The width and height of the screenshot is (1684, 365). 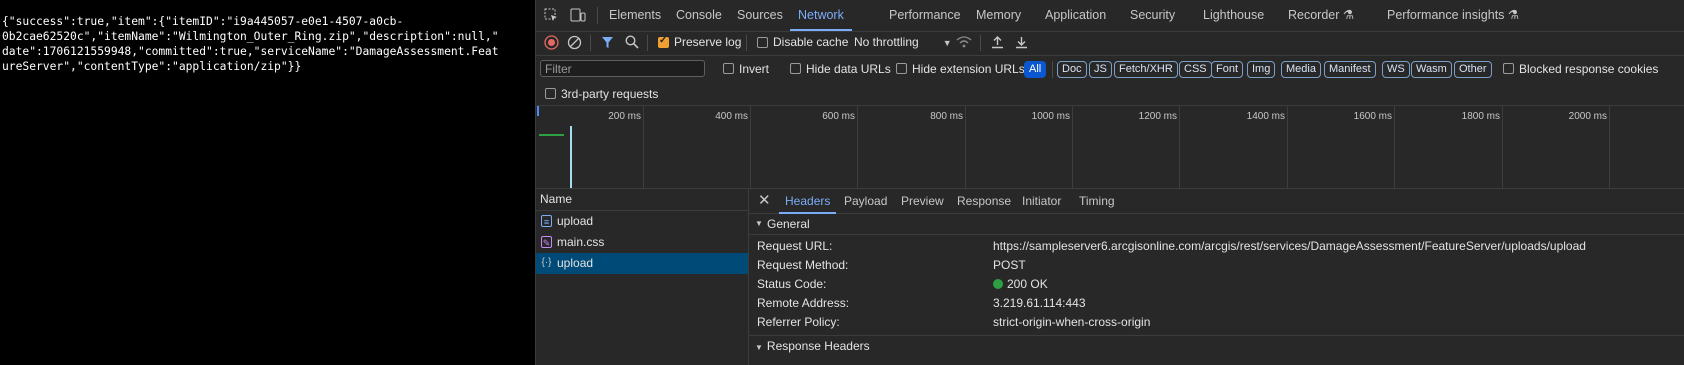 What do you see at coordinates (1453, 15) in the screenshot?
I see `tab-performance-insights: Performance insights ⚗` at bounding box center [1453, 15].